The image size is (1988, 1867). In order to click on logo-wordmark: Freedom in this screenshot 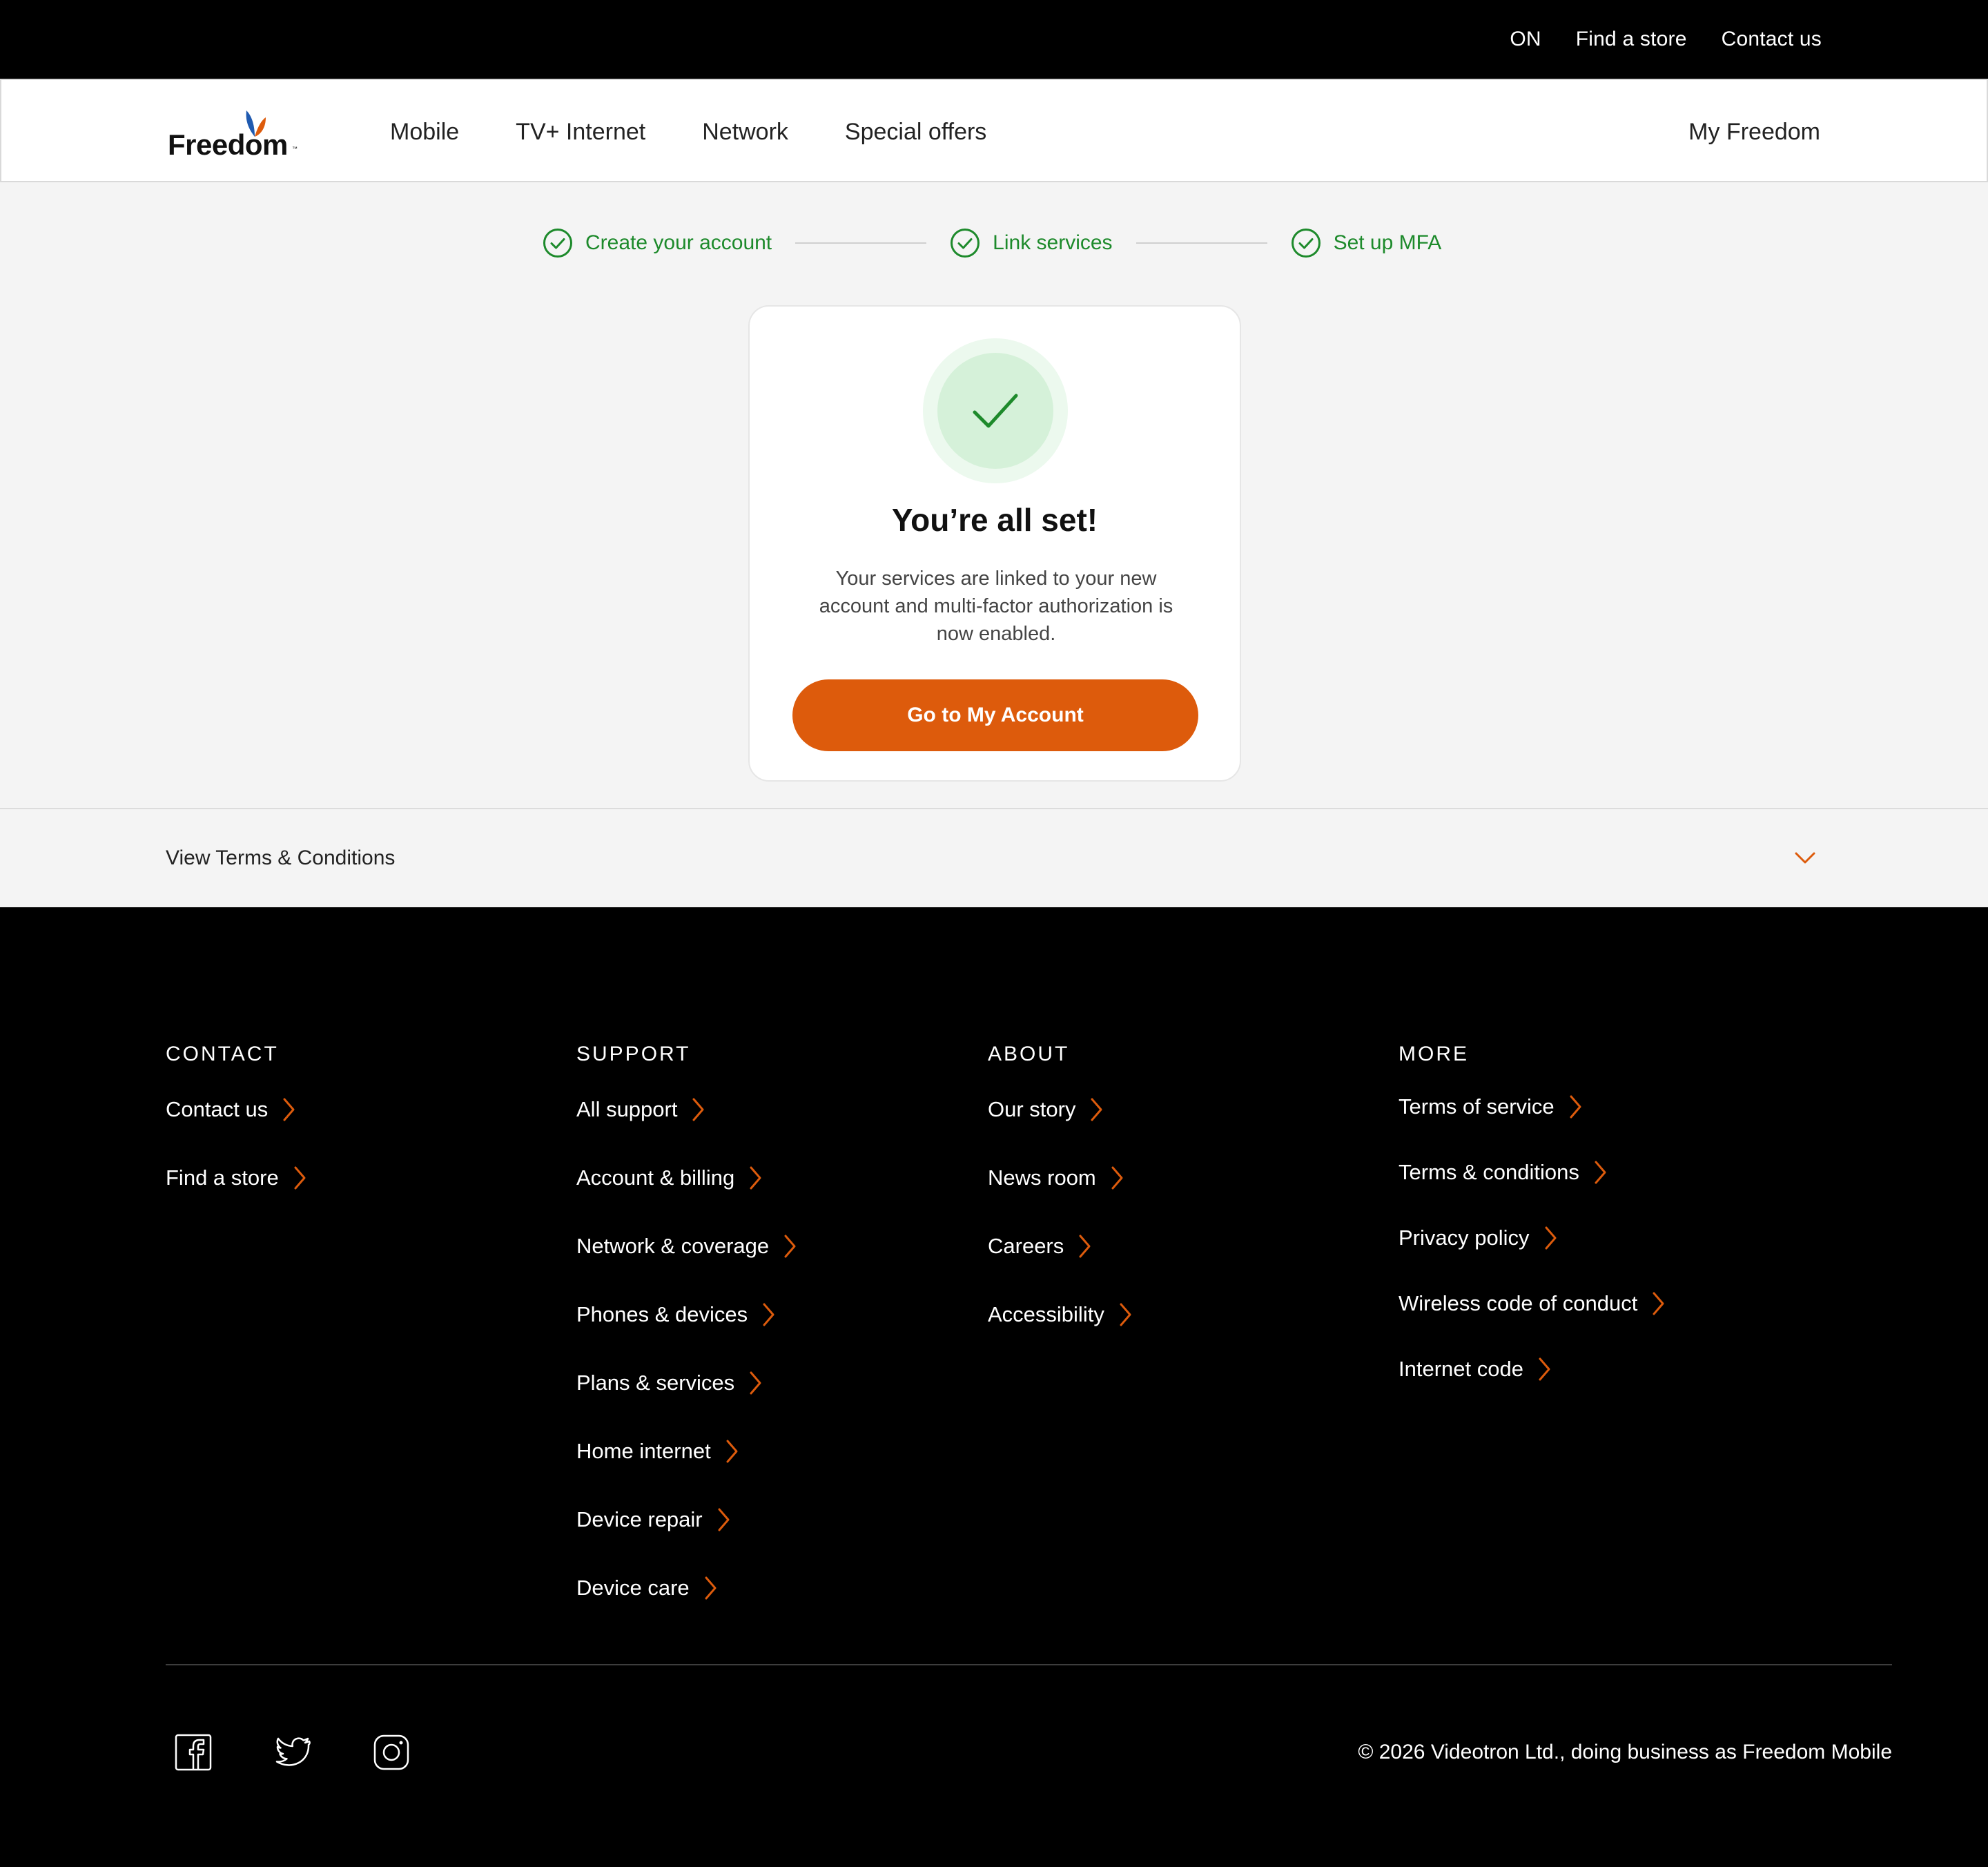, I will do `click(228, 144)`.